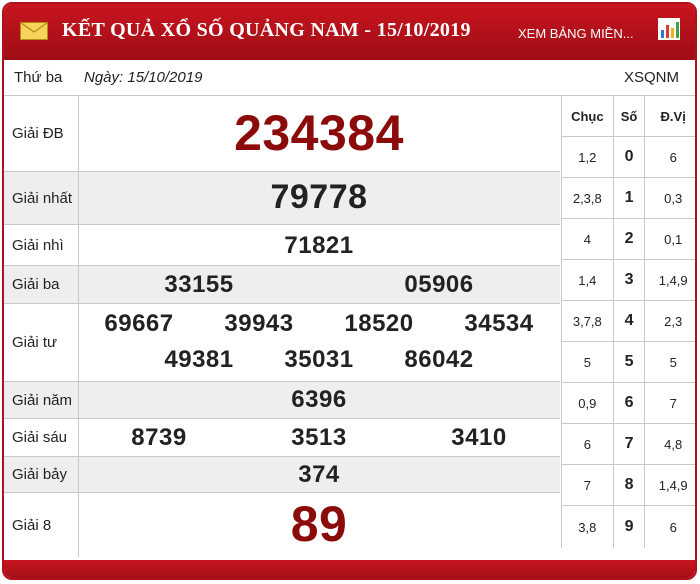 Image resolution: width=700 pixels, height=584 pixels. I want to click on loto-so: 0, so click(630, 157).